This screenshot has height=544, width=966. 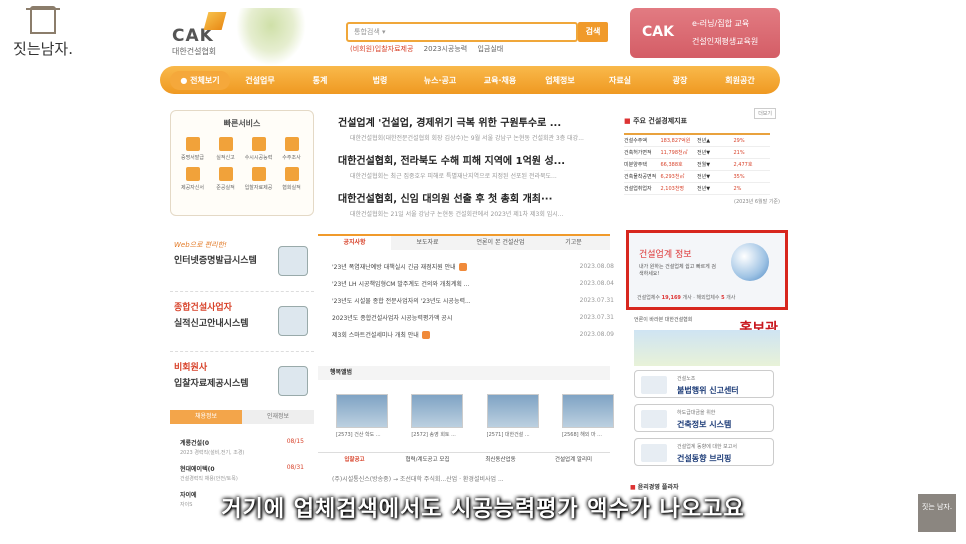 I want to click on tab-media: 언론이 본 건설산업, so click(x=500, y=243).